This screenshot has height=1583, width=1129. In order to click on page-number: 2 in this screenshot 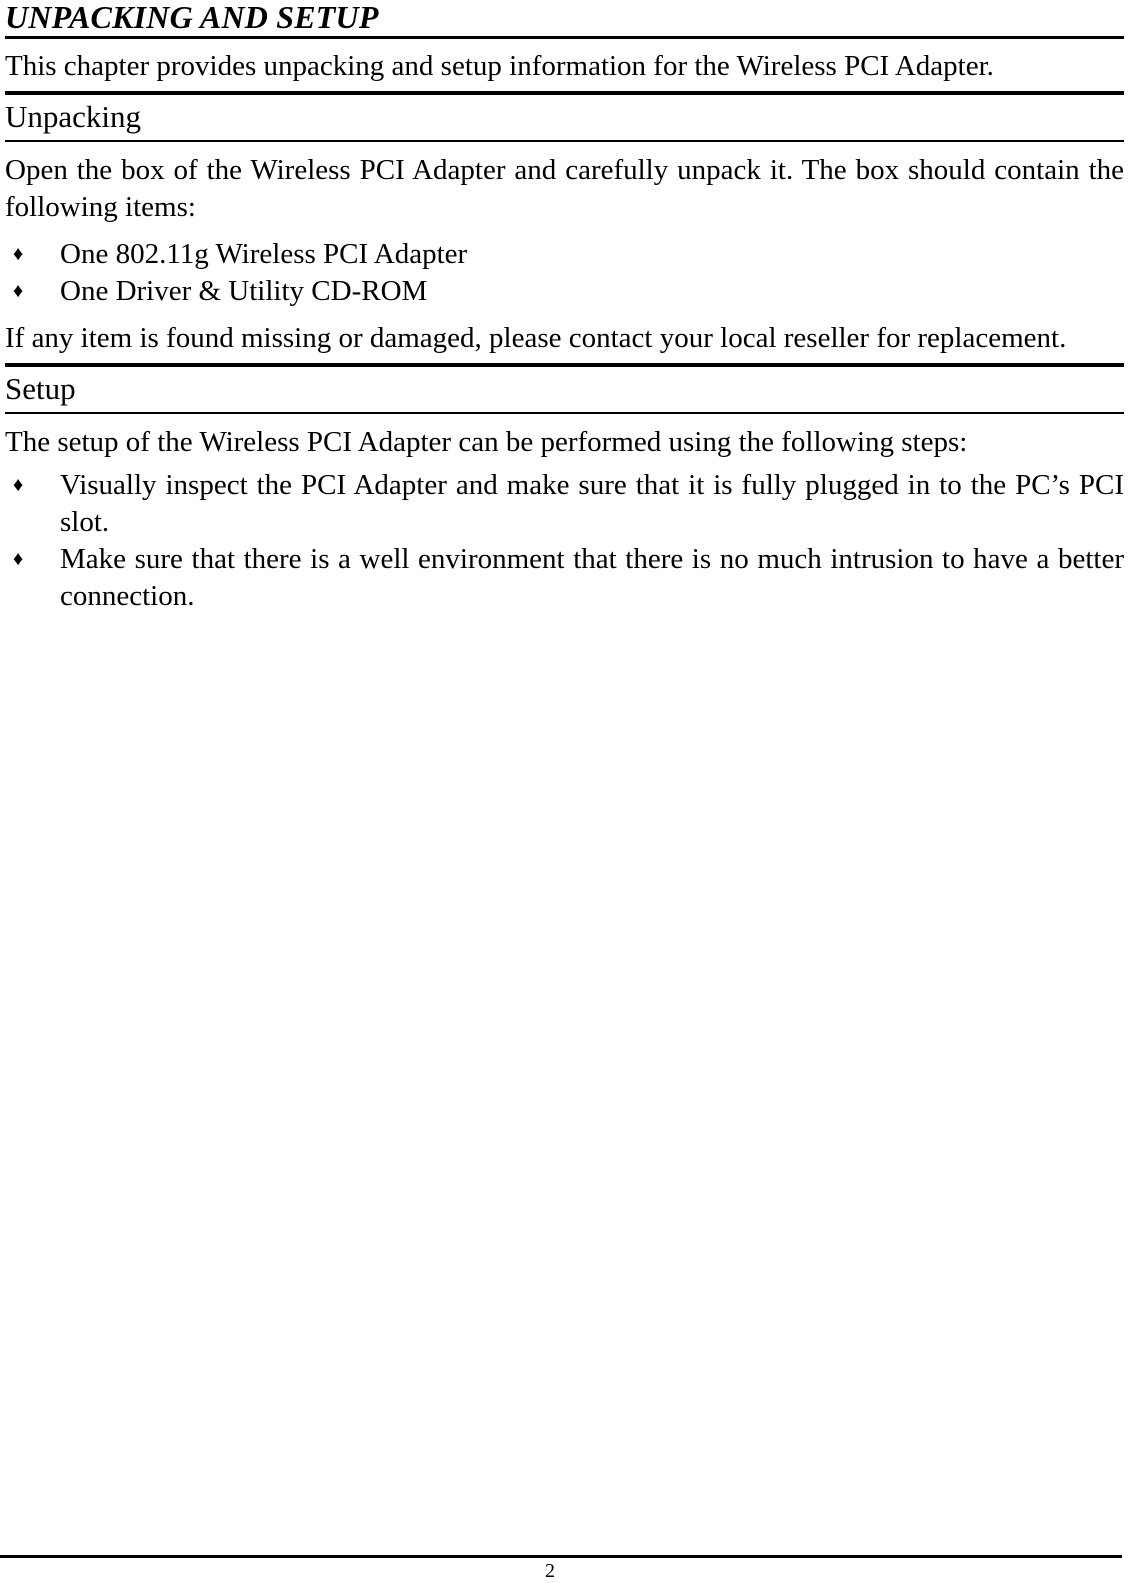, I will do `click(550, 1571)`.